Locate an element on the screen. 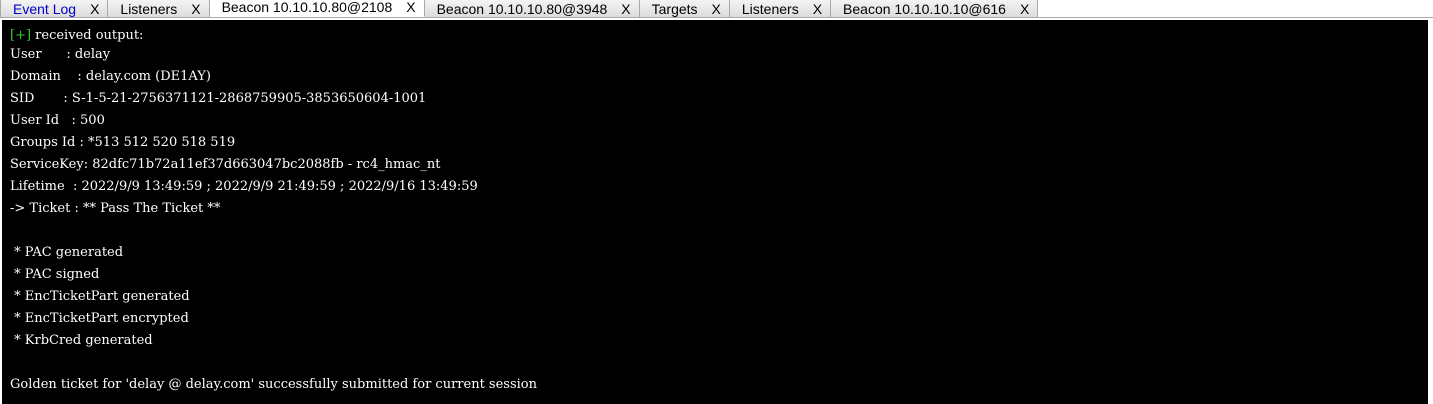 This screenshot has height=404, width=1433. console-line: Domain : delay.com (DE1AY) is located at coordinates (110, 76).